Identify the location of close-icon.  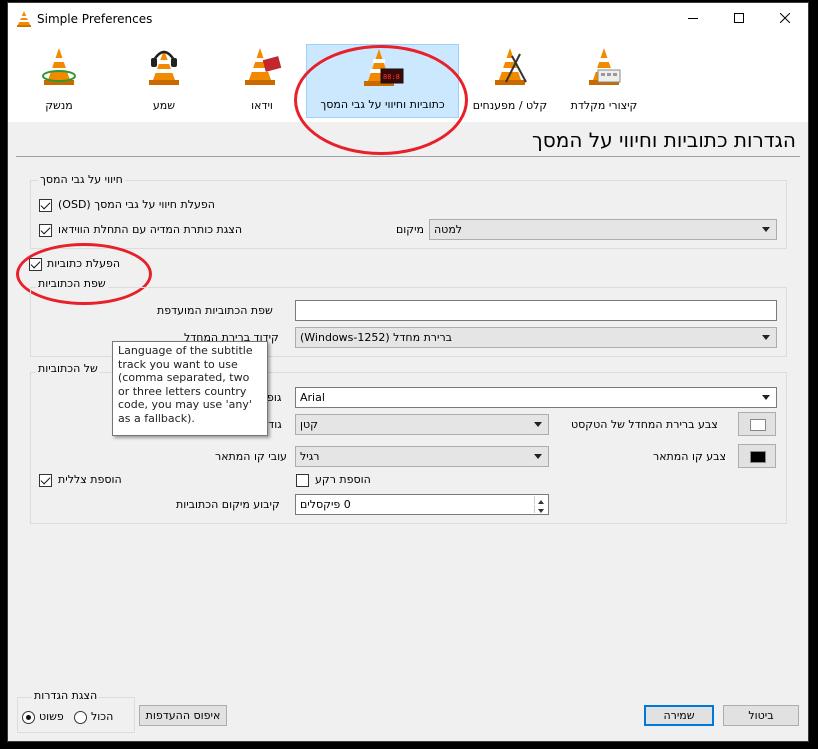
(785, 19).